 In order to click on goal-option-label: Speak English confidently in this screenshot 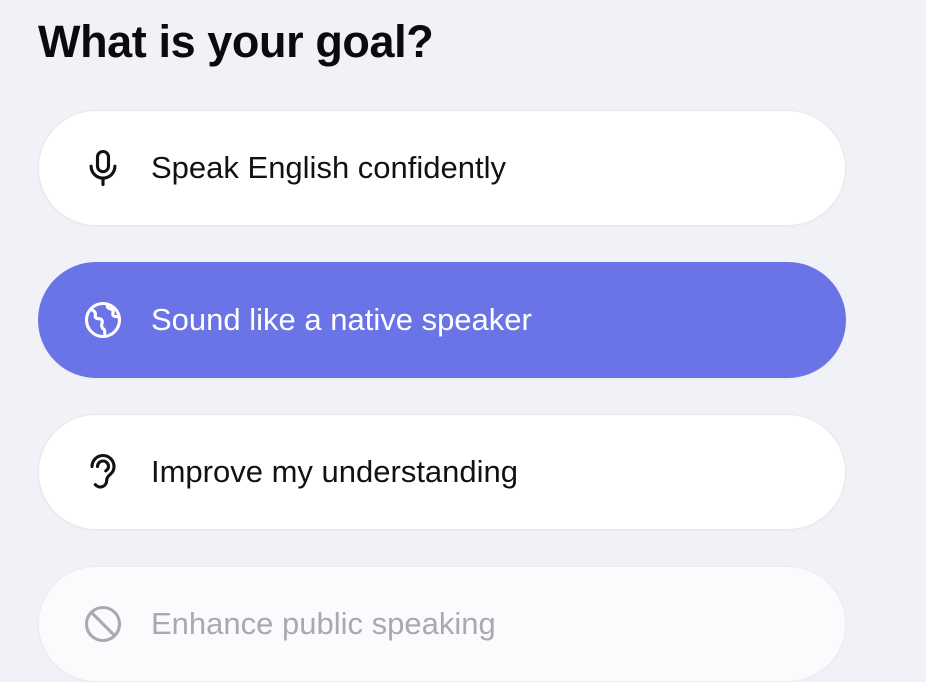, I will do `click(329, 167)`.